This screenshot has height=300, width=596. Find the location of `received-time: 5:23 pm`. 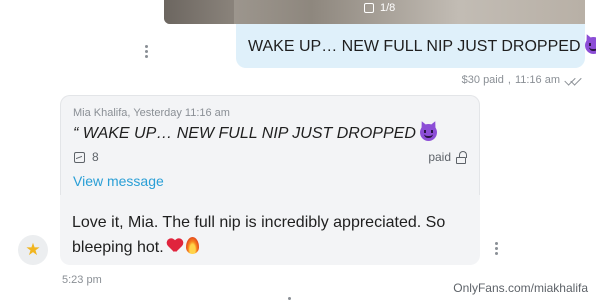

received-time: 5:23 pm is located at coordinates (82, 280).